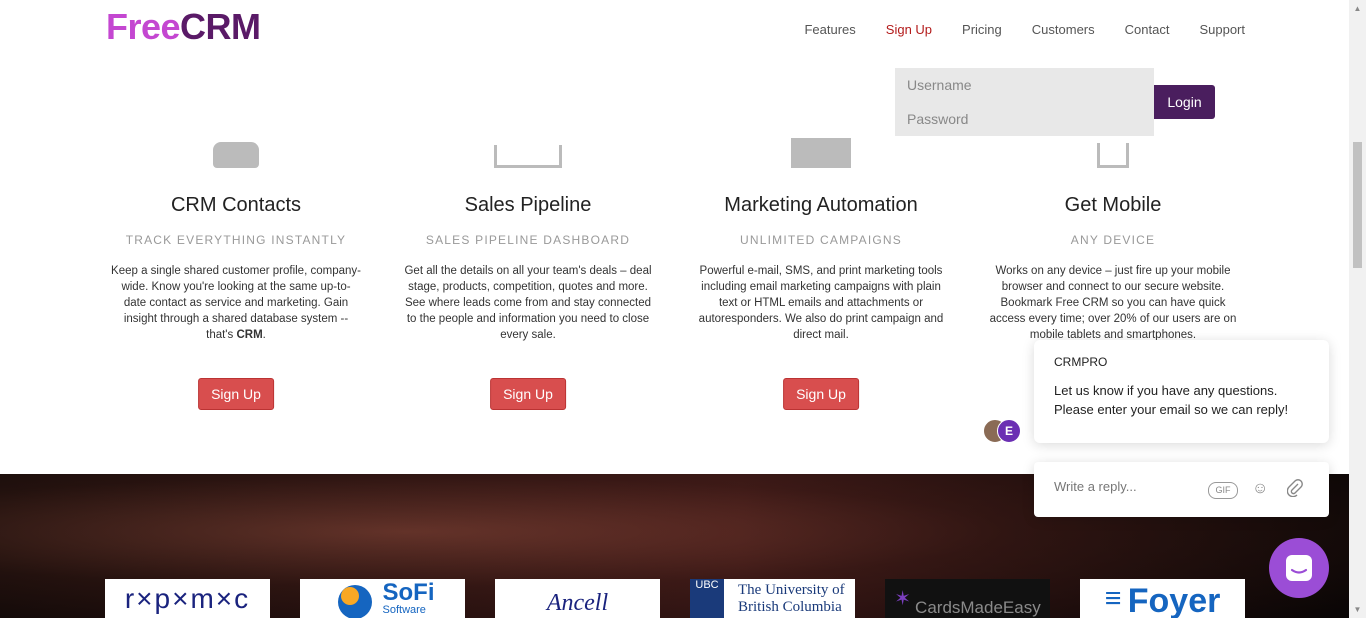  I want to click on chat-icon, so click(1299, 568).